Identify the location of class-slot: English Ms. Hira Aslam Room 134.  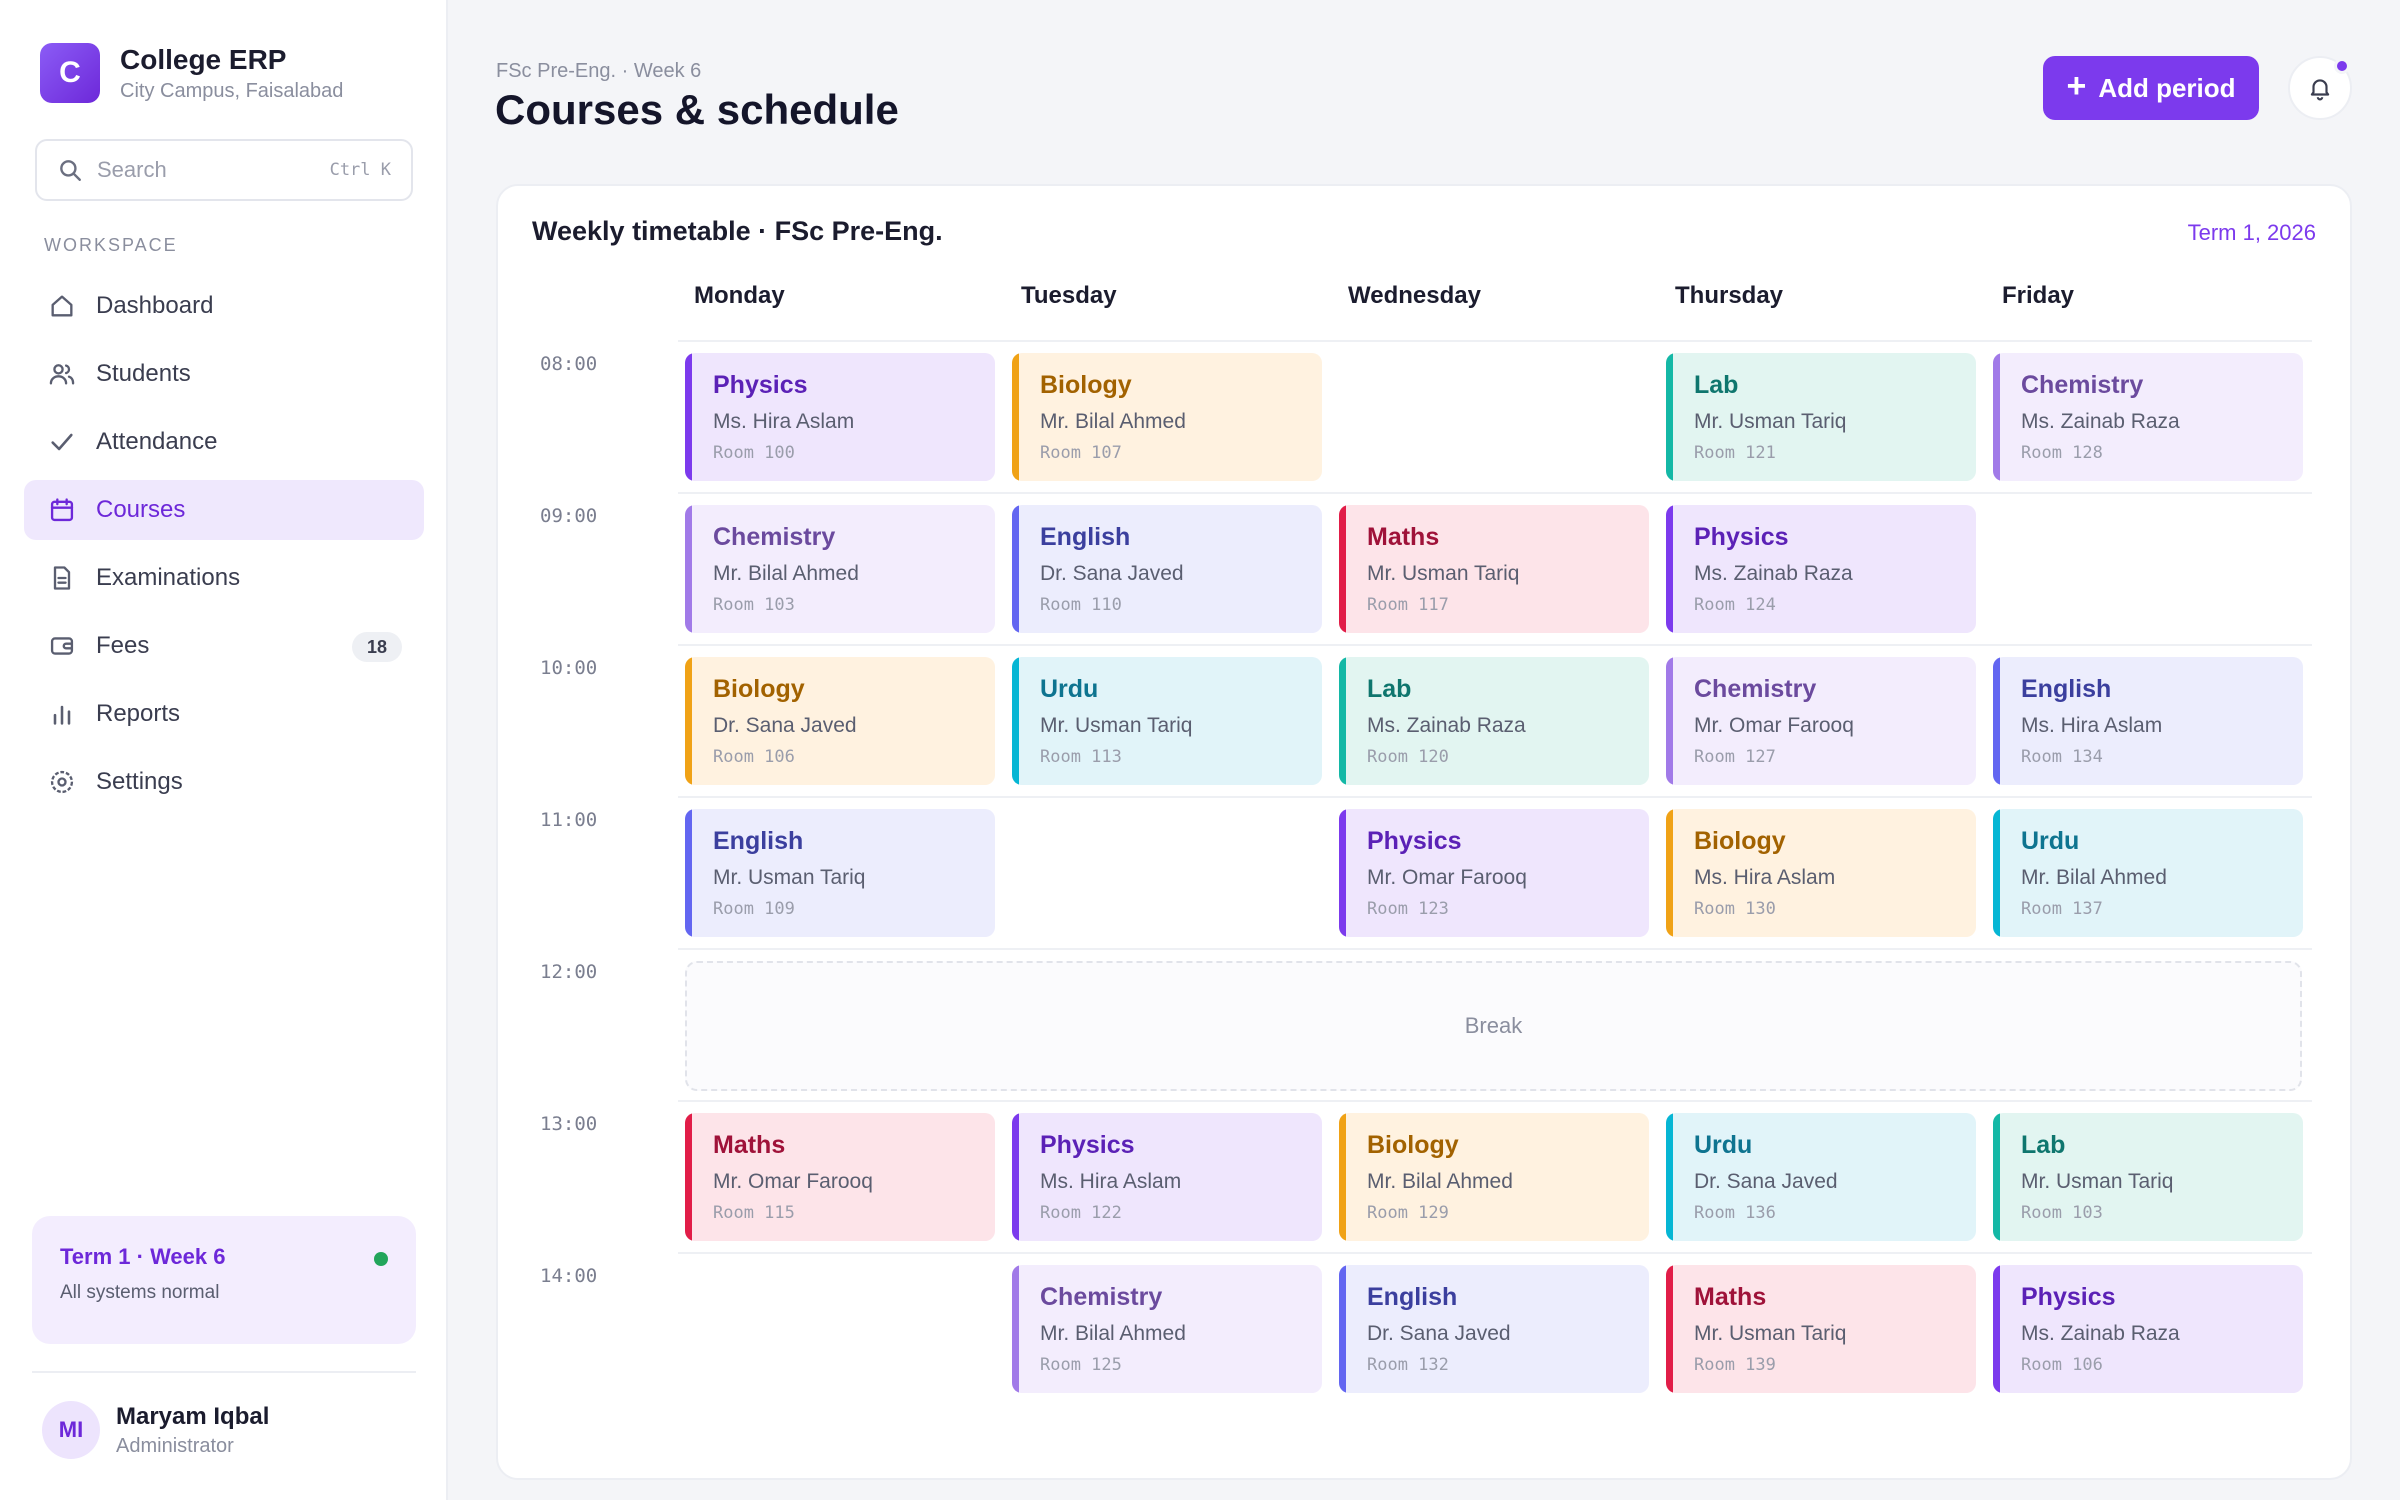
(2148, 721).